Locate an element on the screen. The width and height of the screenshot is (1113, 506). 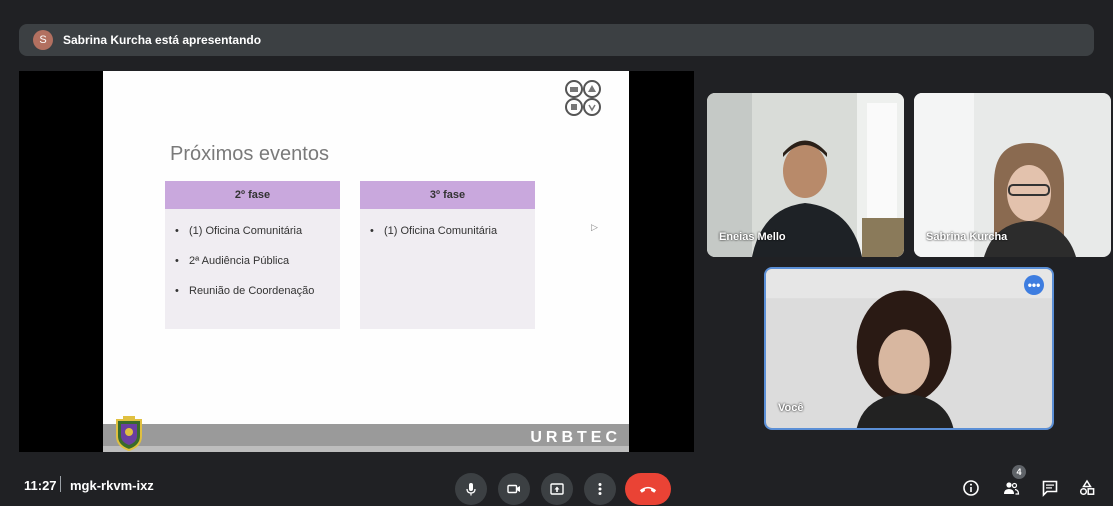
slide-brand: URBTEC is located at coordinates (575, 437).